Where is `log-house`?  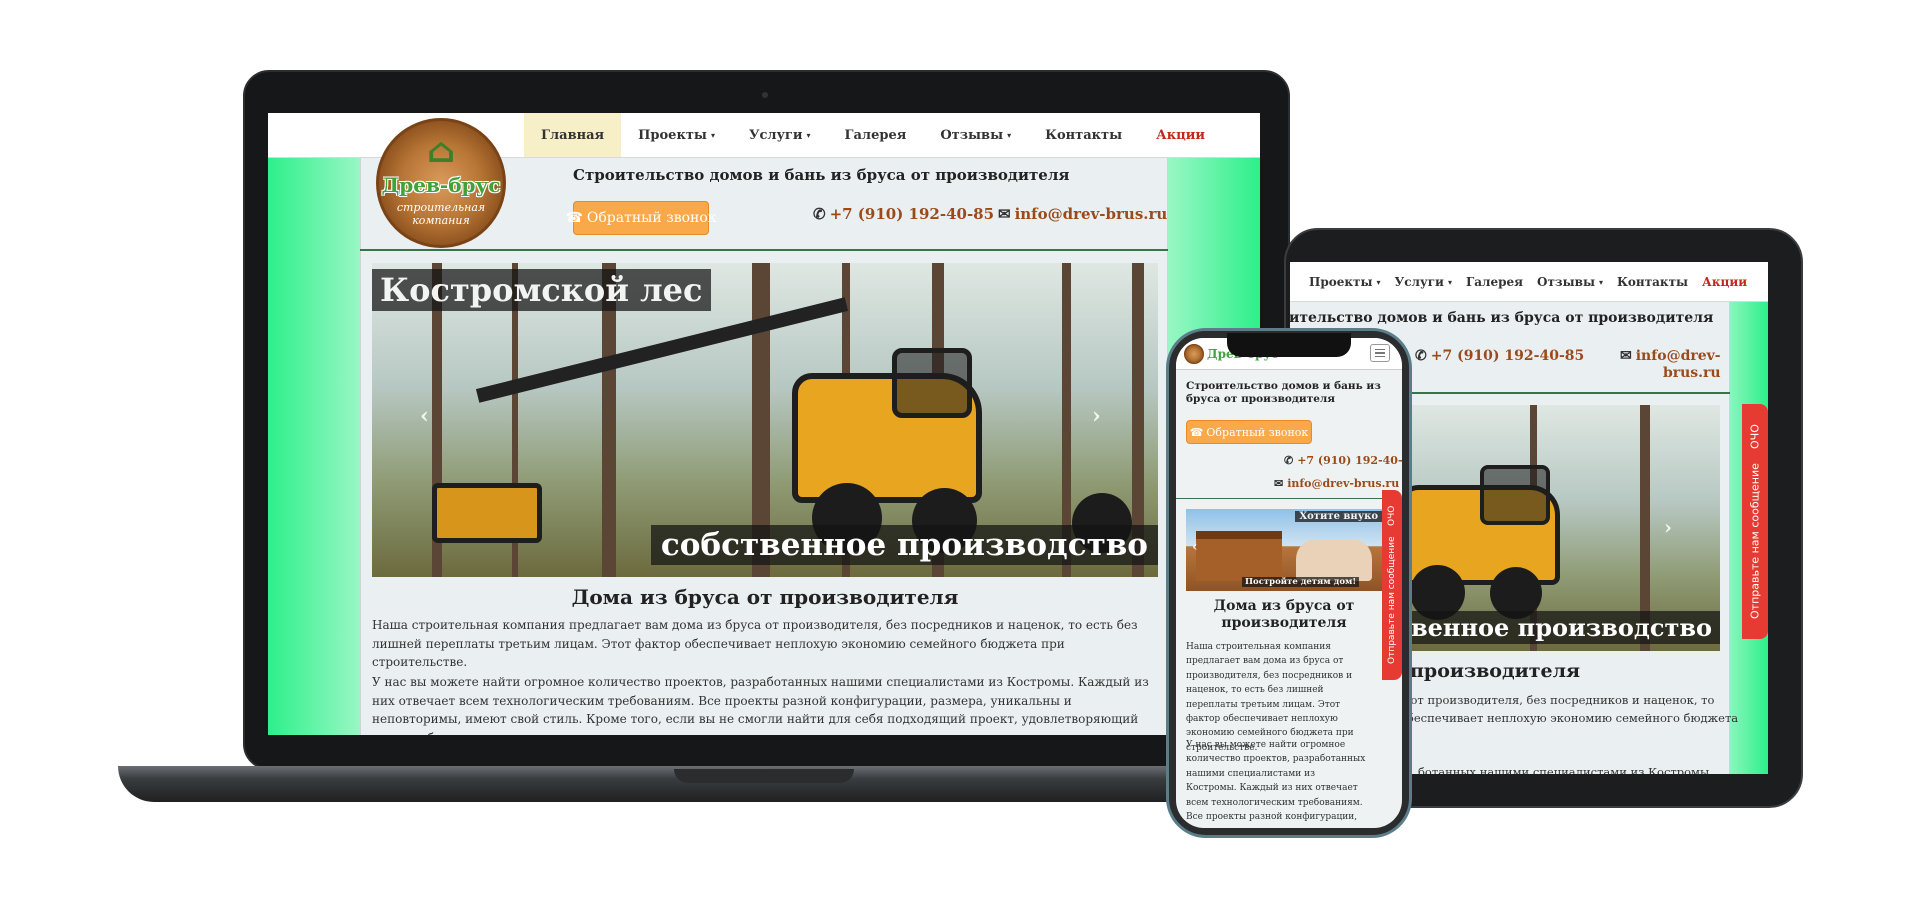
log-house is located at coordinates (1239, 556).